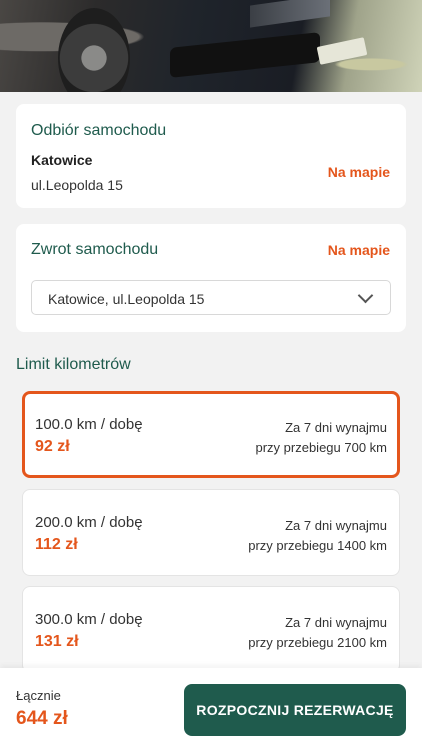 This screenshot has width=422, height=750. What do you see at coordinates (126, 299) in the screenshot?
I see `return-location-value: Katowice, ul.Leopolda 15` at bounding box center [126, 299].